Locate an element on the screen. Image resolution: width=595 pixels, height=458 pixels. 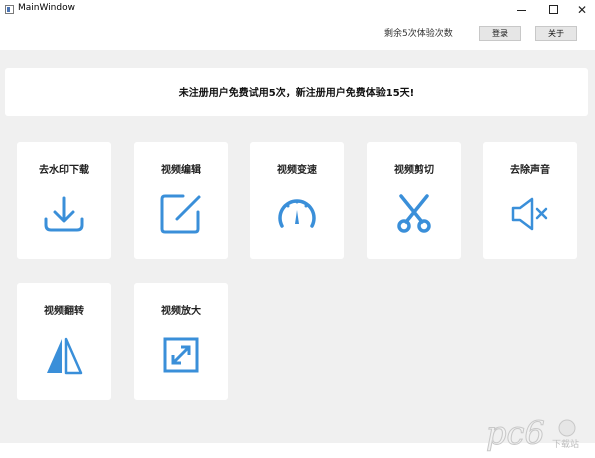
about-button: 关于 is located at coordinates (556, 33).